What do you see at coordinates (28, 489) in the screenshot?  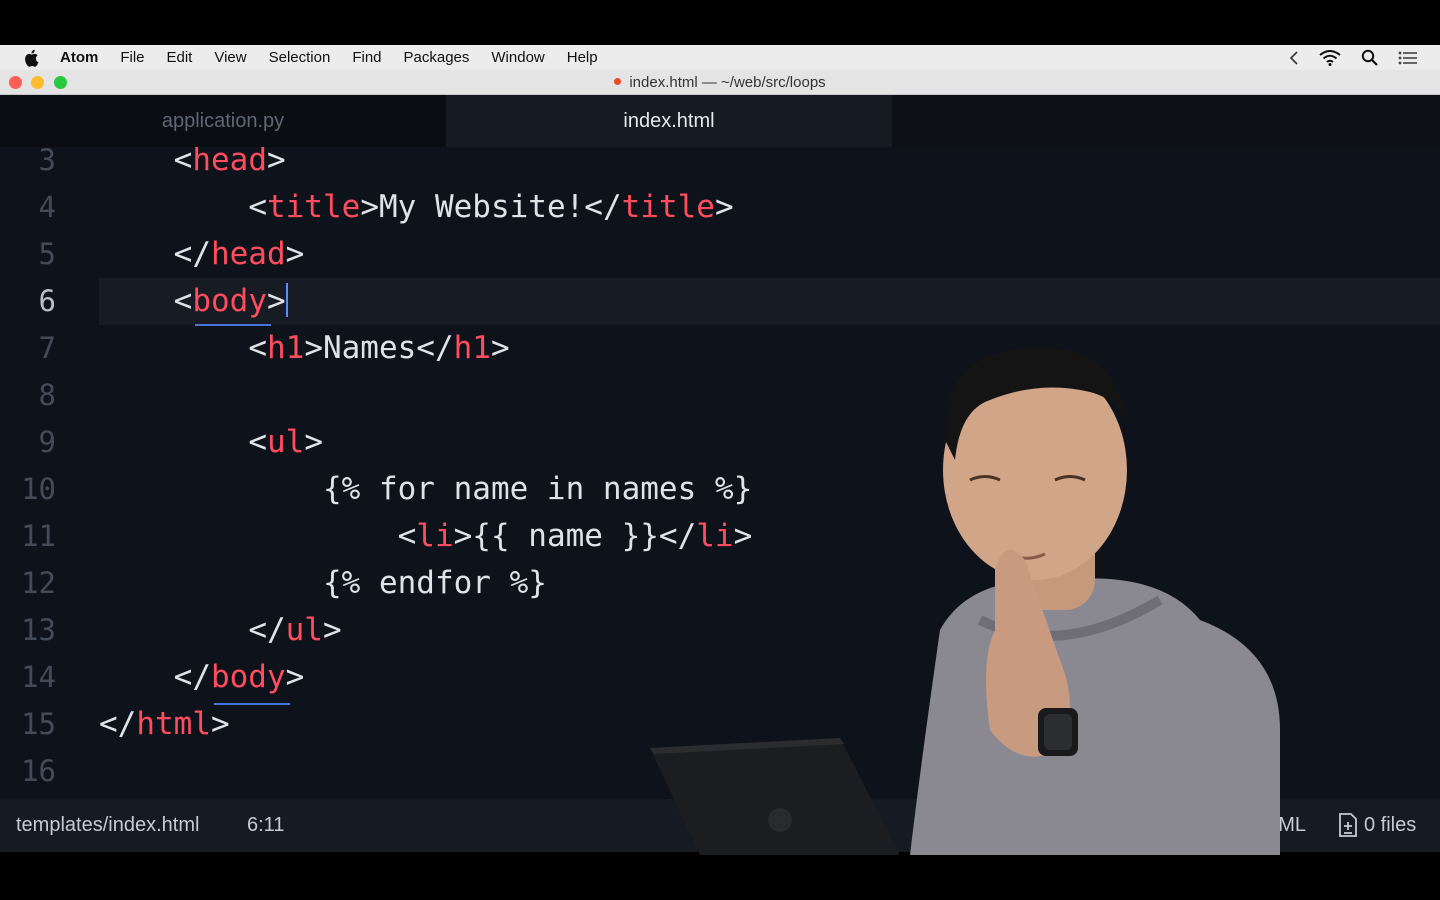 I see `line-number: 10` at bounding box center [28, 489].